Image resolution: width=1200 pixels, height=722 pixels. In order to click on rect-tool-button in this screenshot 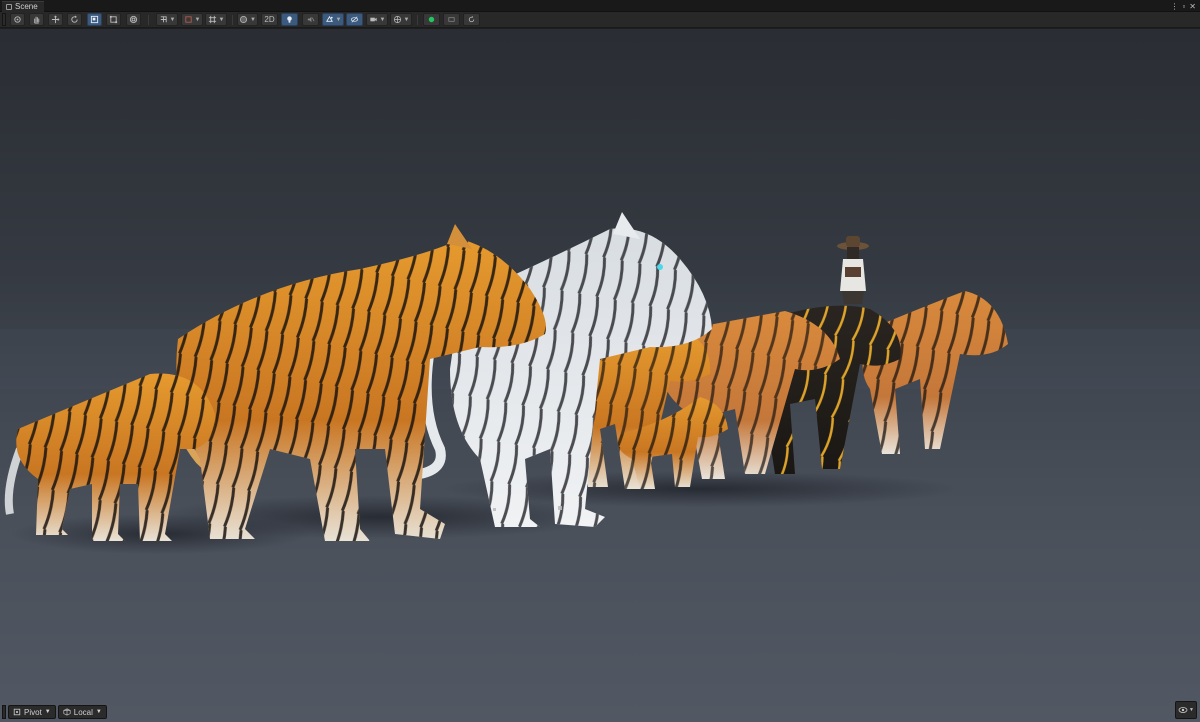, I will do `click(113, 19)`.